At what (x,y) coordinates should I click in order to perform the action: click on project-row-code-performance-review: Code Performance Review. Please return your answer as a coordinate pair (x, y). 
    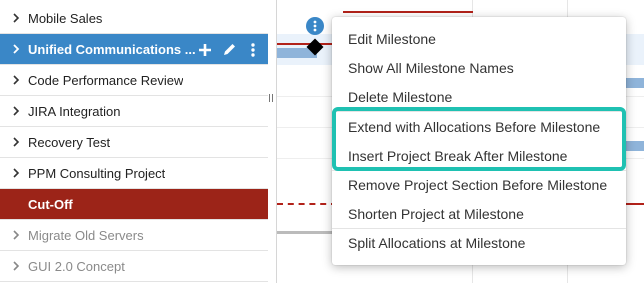
    Looking at the image, I should click on (134, 80).